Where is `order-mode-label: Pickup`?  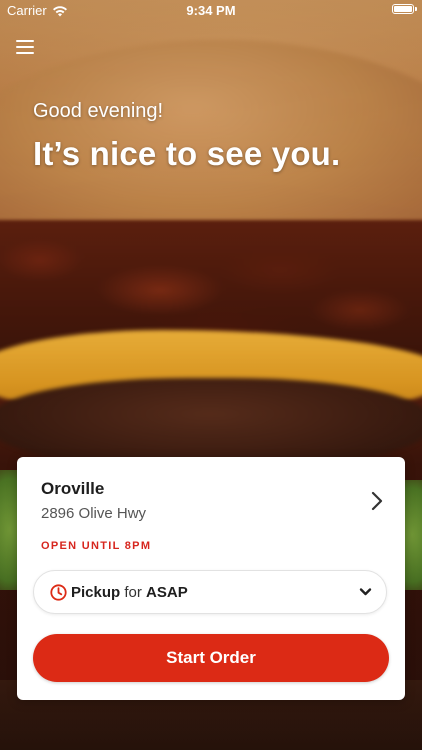
order-mode-label: Pickup is located at coordinates (96, 592).